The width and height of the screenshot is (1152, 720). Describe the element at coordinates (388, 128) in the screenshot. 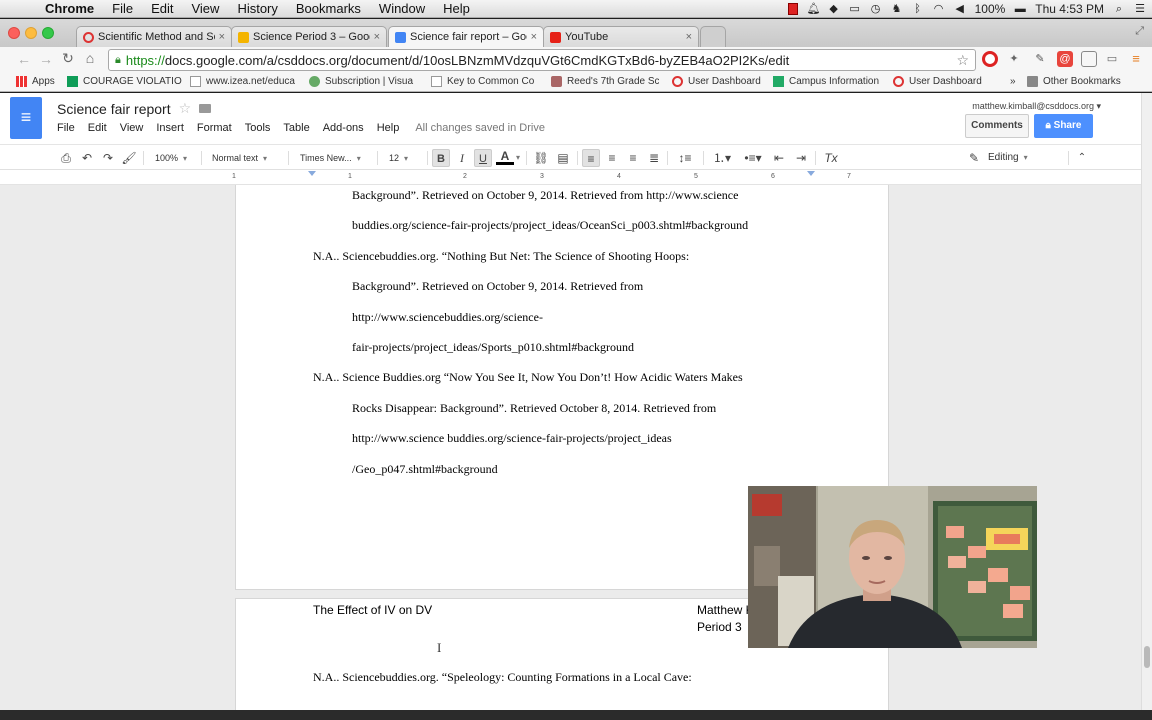

I see `docs-menu-help: Help` at that location.